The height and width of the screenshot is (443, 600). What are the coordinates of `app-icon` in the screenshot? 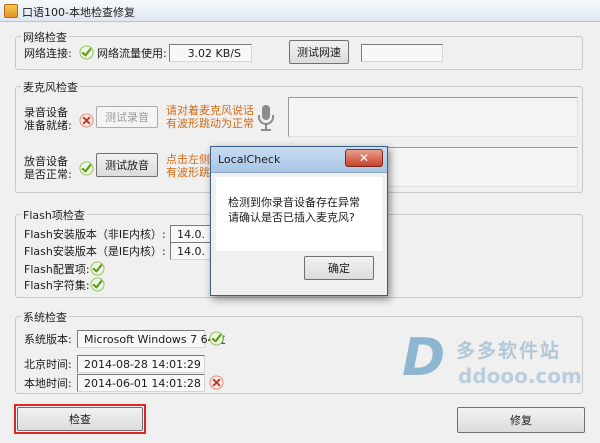 It's located at (11, 11).